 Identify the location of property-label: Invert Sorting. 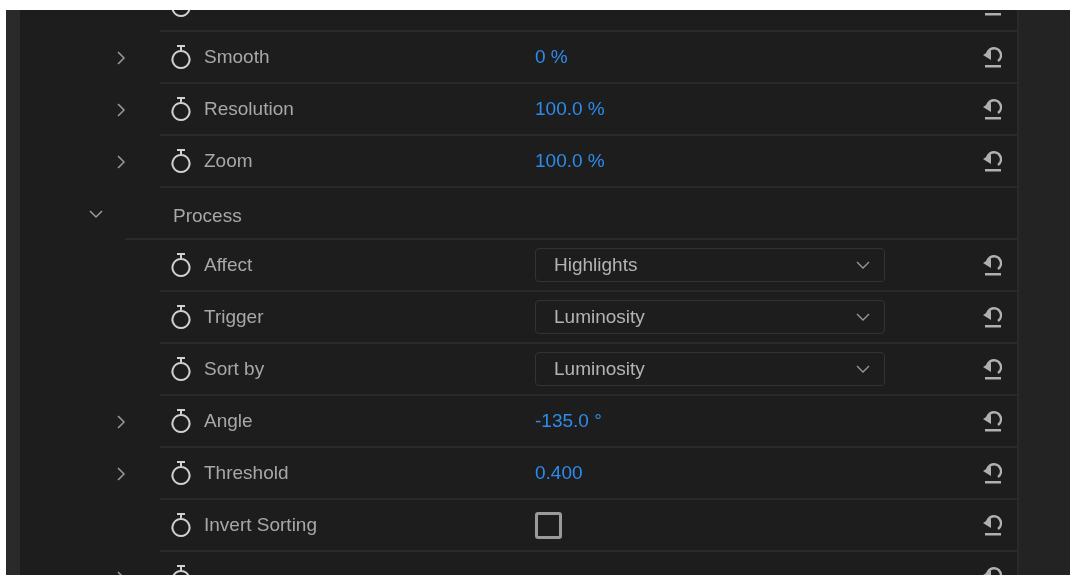
(261, 525).